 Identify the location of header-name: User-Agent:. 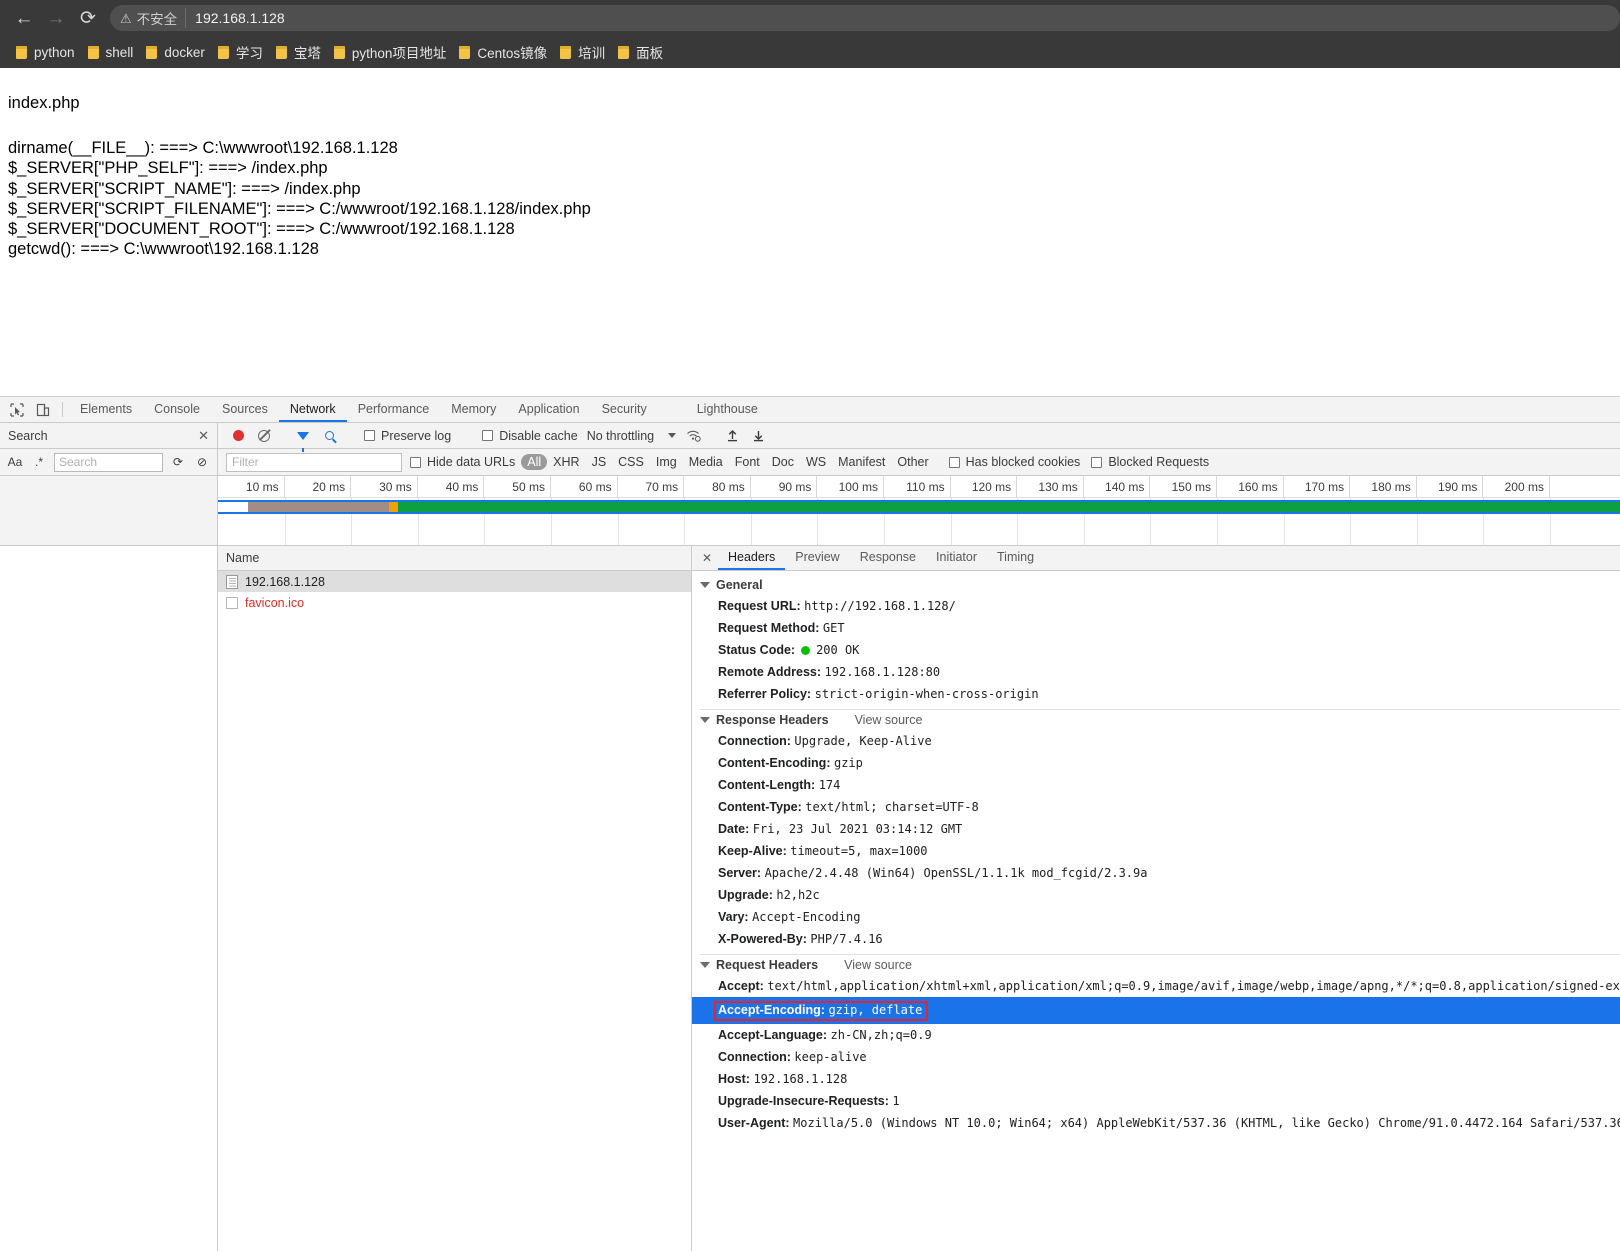
(754, 1122).